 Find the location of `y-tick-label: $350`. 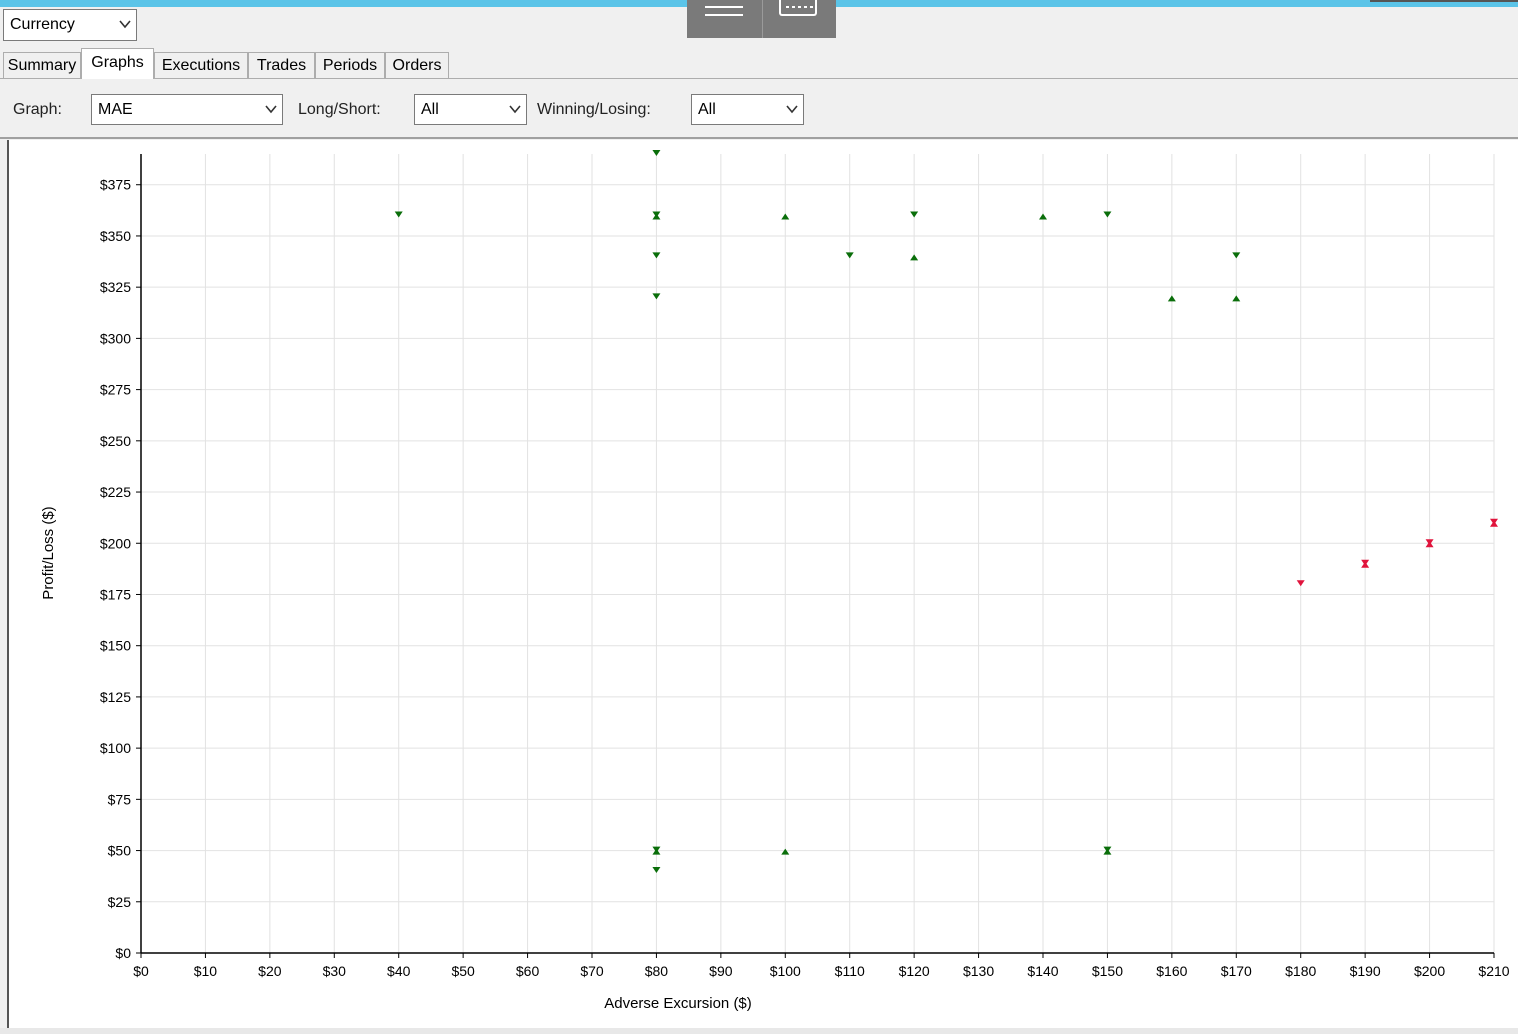

y-tick-label: $350 is located at coordinates (115, 236).